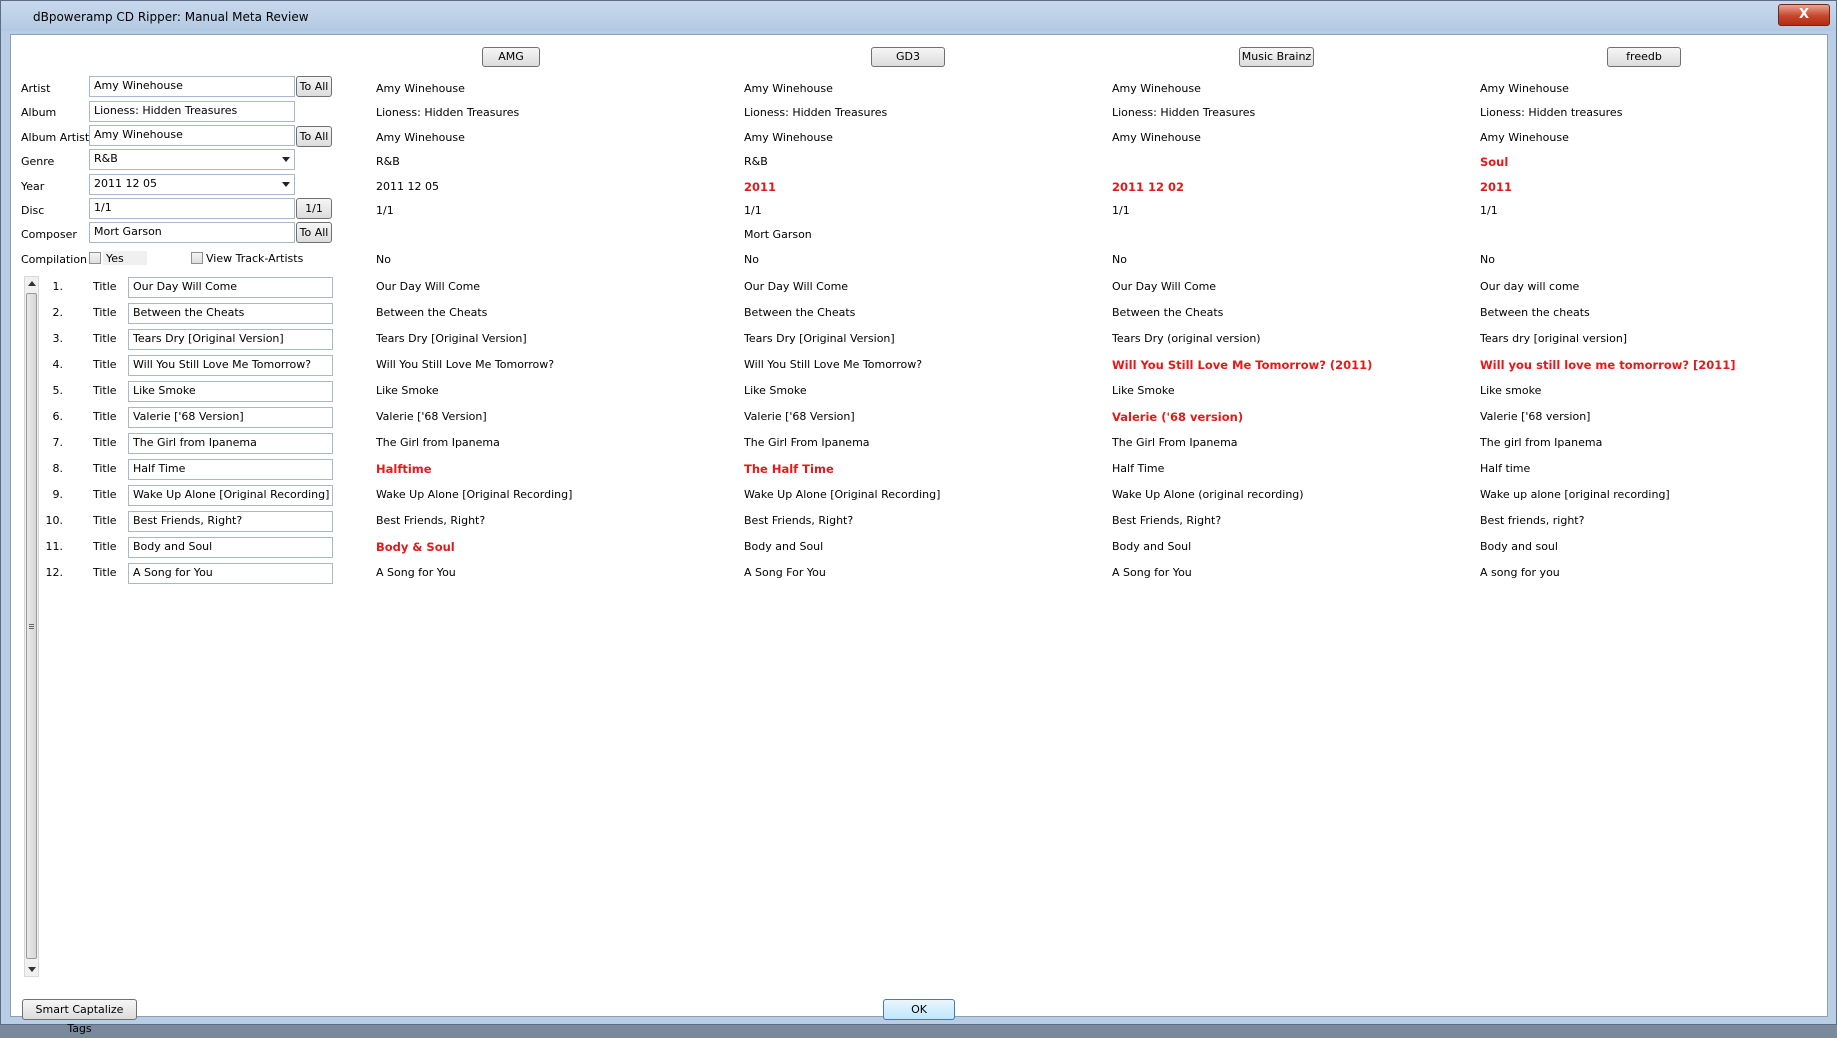 The height and width of the screenshot is (1038, 1837). I want to click on genre-value: R&B, so click(106, 158).